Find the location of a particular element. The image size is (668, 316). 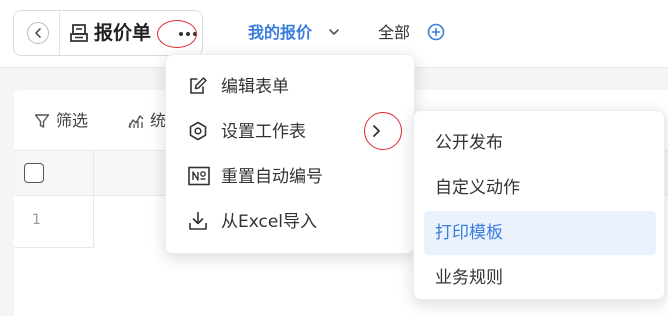

menu-item-edit-form: 编辑表单 is located at coordinates (290, 87).